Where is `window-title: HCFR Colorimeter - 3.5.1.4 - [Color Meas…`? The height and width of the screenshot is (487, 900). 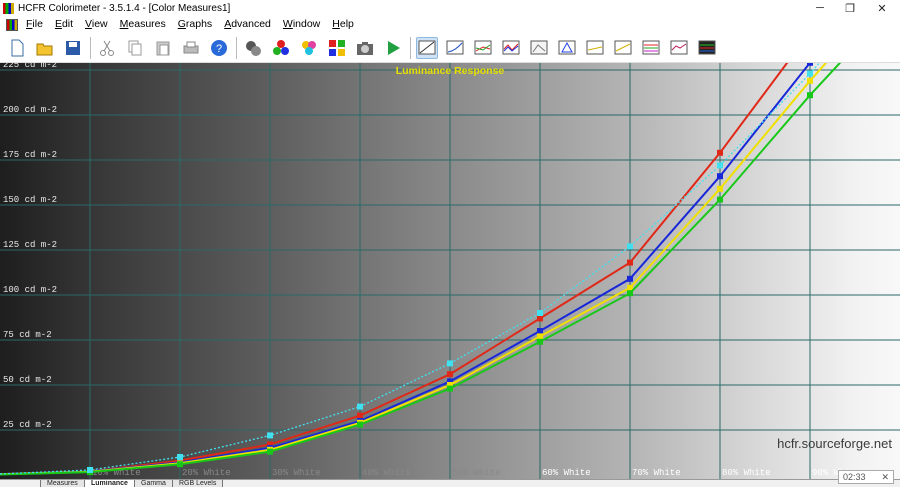
window-title: HCFR Colorimeter - 3.5.1.4 - [Color Meas… is located at coordinates (124, 8).